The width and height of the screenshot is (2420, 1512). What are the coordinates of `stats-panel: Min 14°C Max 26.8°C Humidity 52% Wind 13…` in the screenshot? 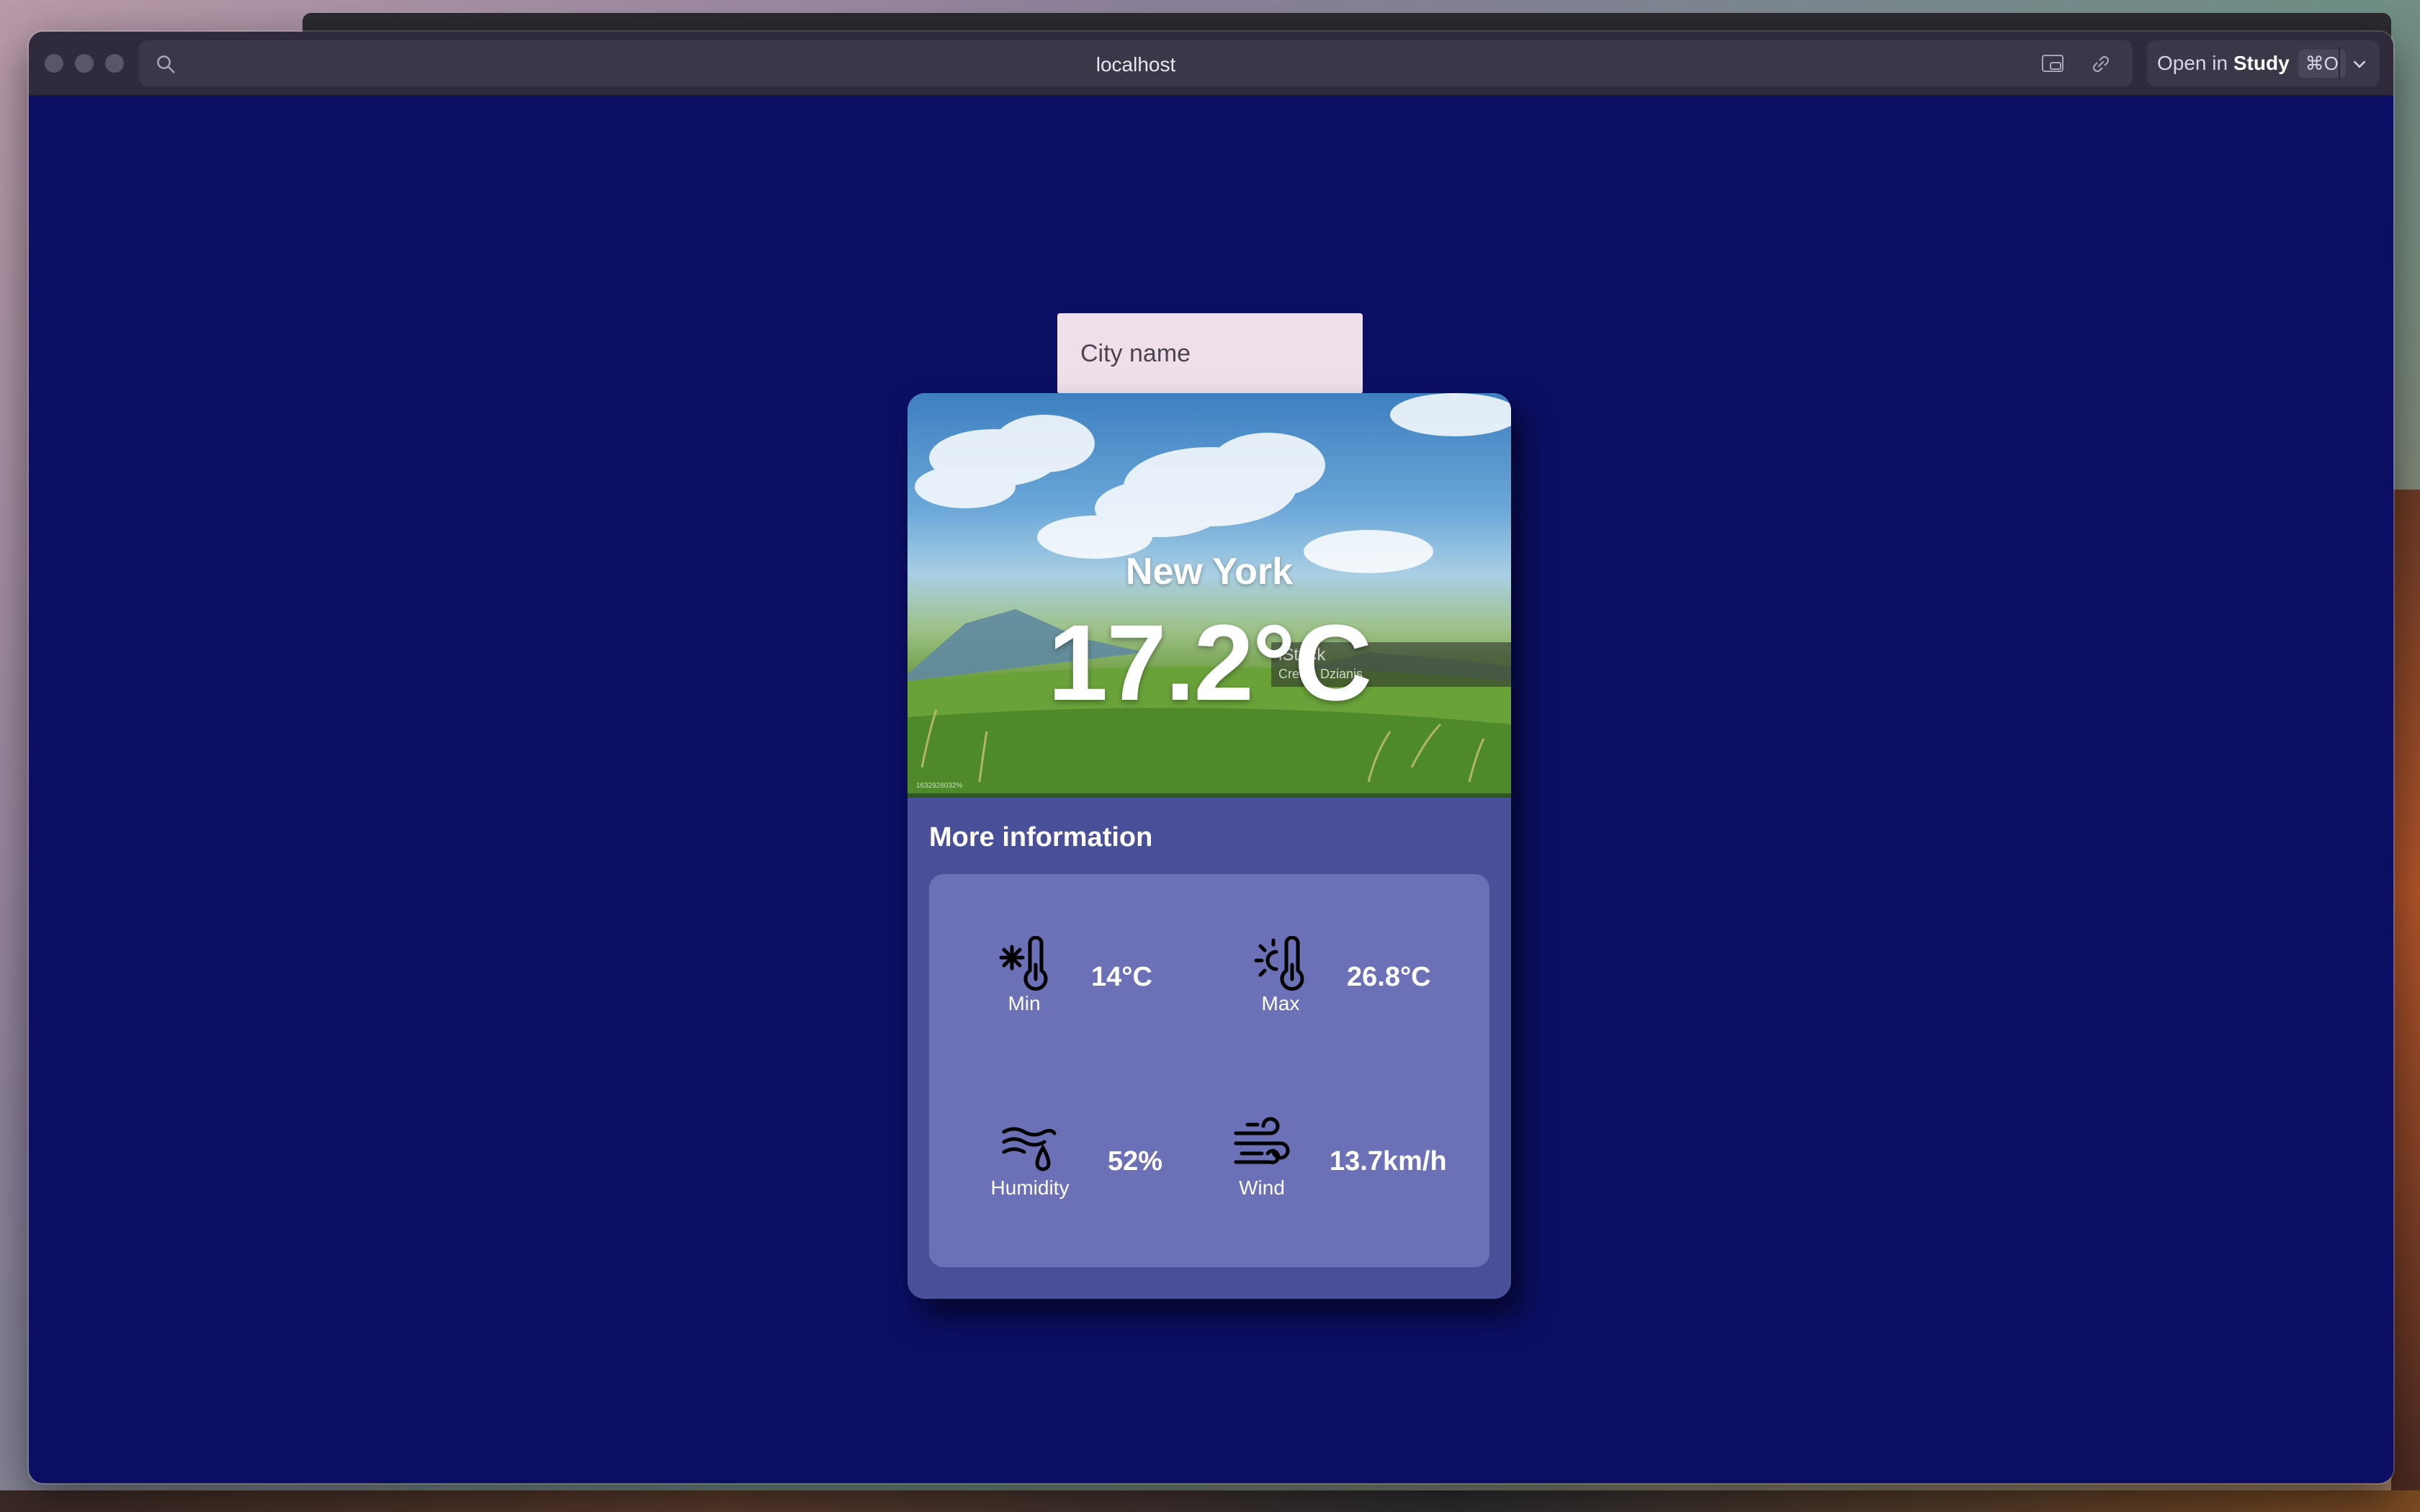 It's located at (1209, 1070).